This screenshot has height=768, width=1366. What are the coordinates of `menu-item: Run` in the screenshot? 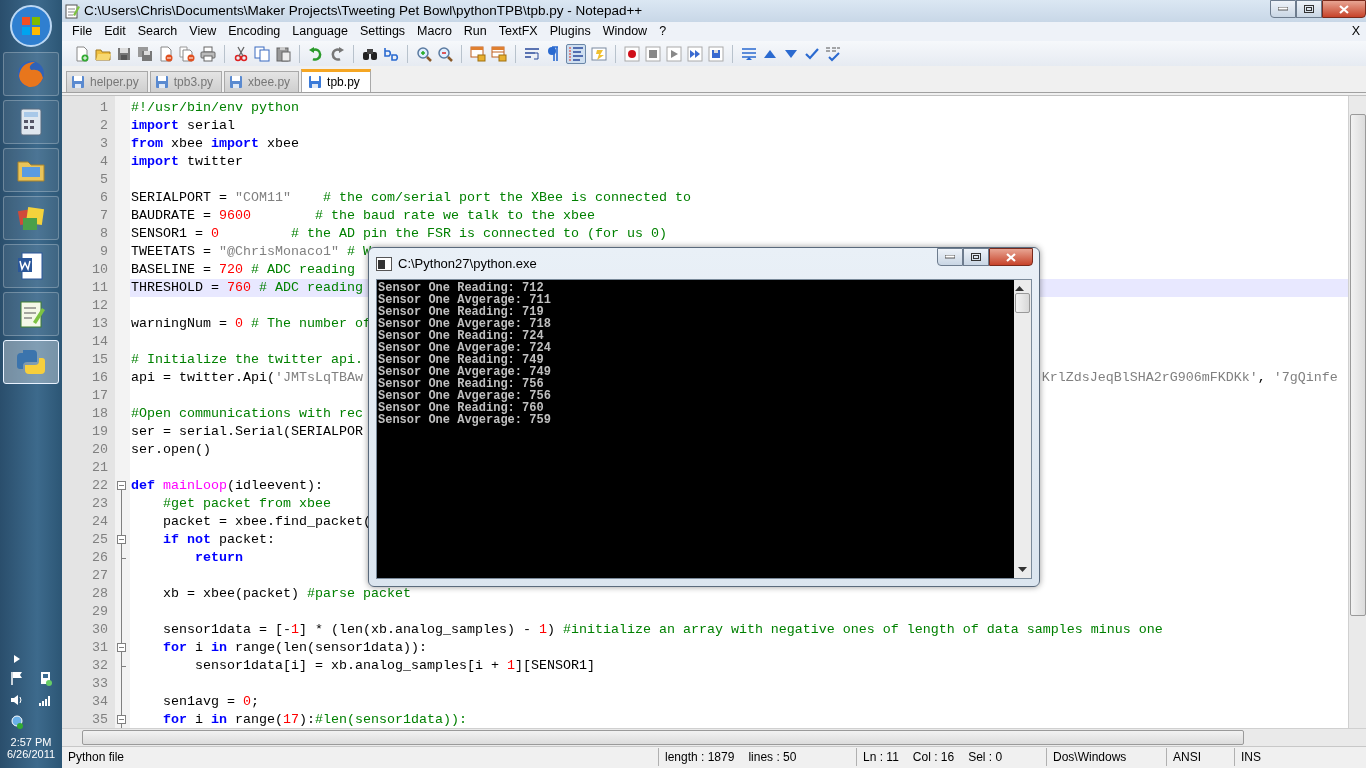 It's located at (475, 31).